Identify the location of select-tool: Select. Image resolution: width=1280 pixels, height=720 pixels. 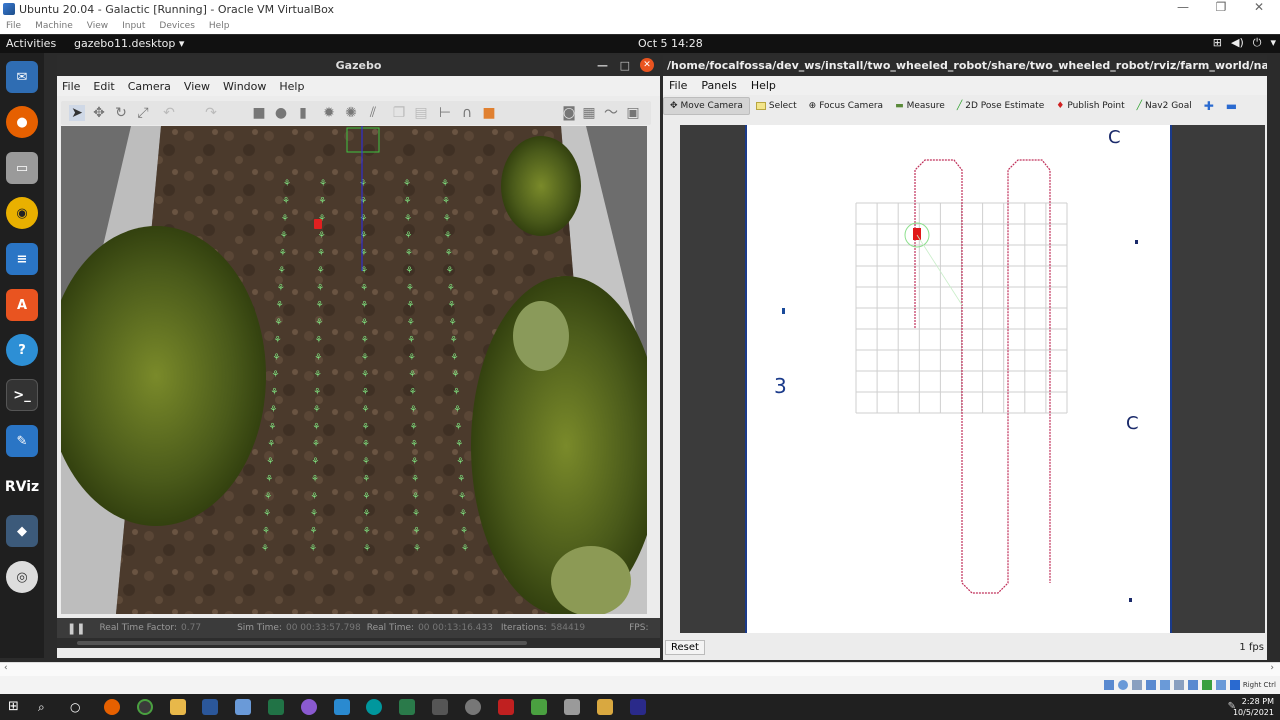
(776, 106).